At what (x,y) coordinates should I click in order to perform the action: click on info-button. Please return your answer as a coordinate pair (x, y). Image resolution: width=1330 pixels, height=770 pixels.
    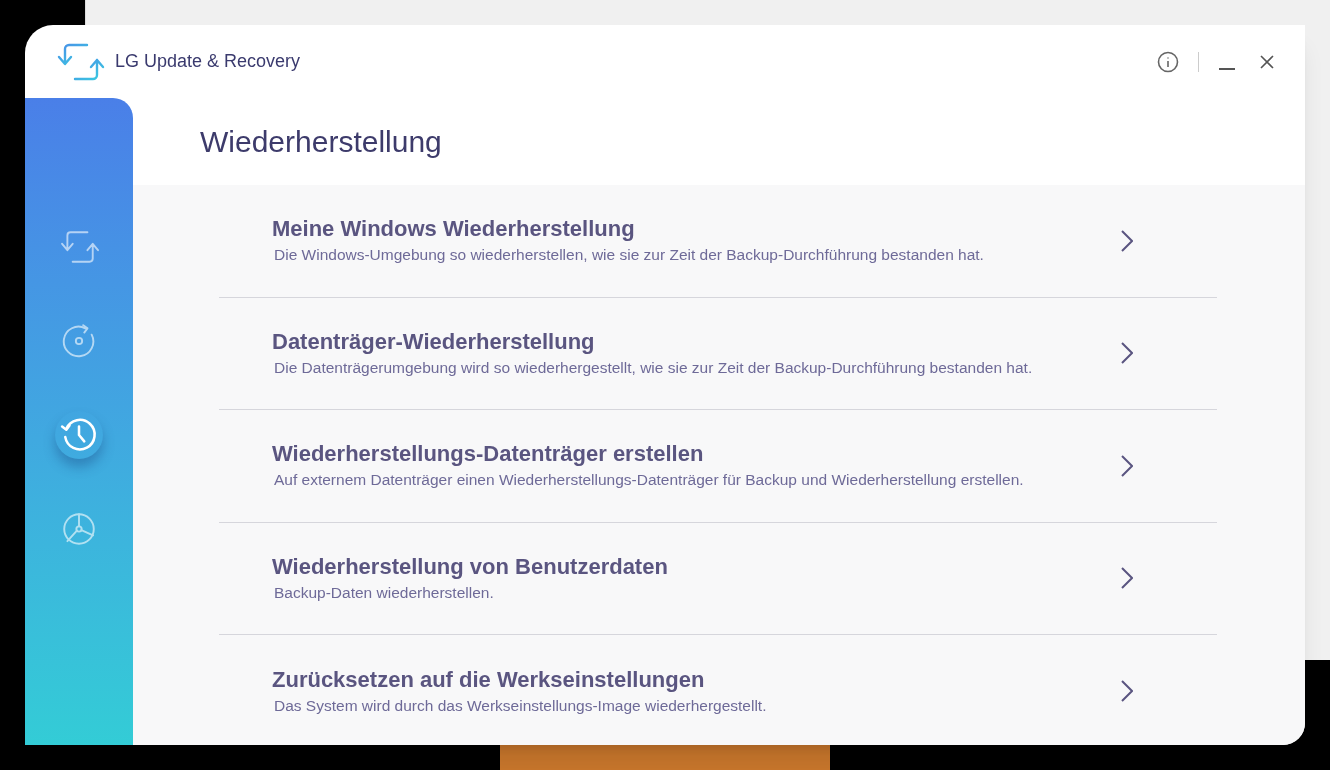
    Looking at the image, I should click on (1168, 61).